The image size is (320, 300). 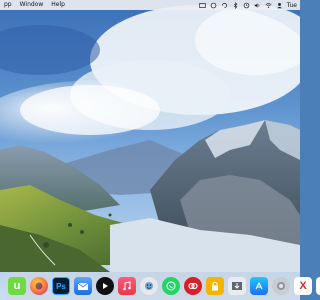 What do you see at coordinates (235, 5) in the screenshot?
I see `bluetooth-status-icon` at bounding box center [235, 5].